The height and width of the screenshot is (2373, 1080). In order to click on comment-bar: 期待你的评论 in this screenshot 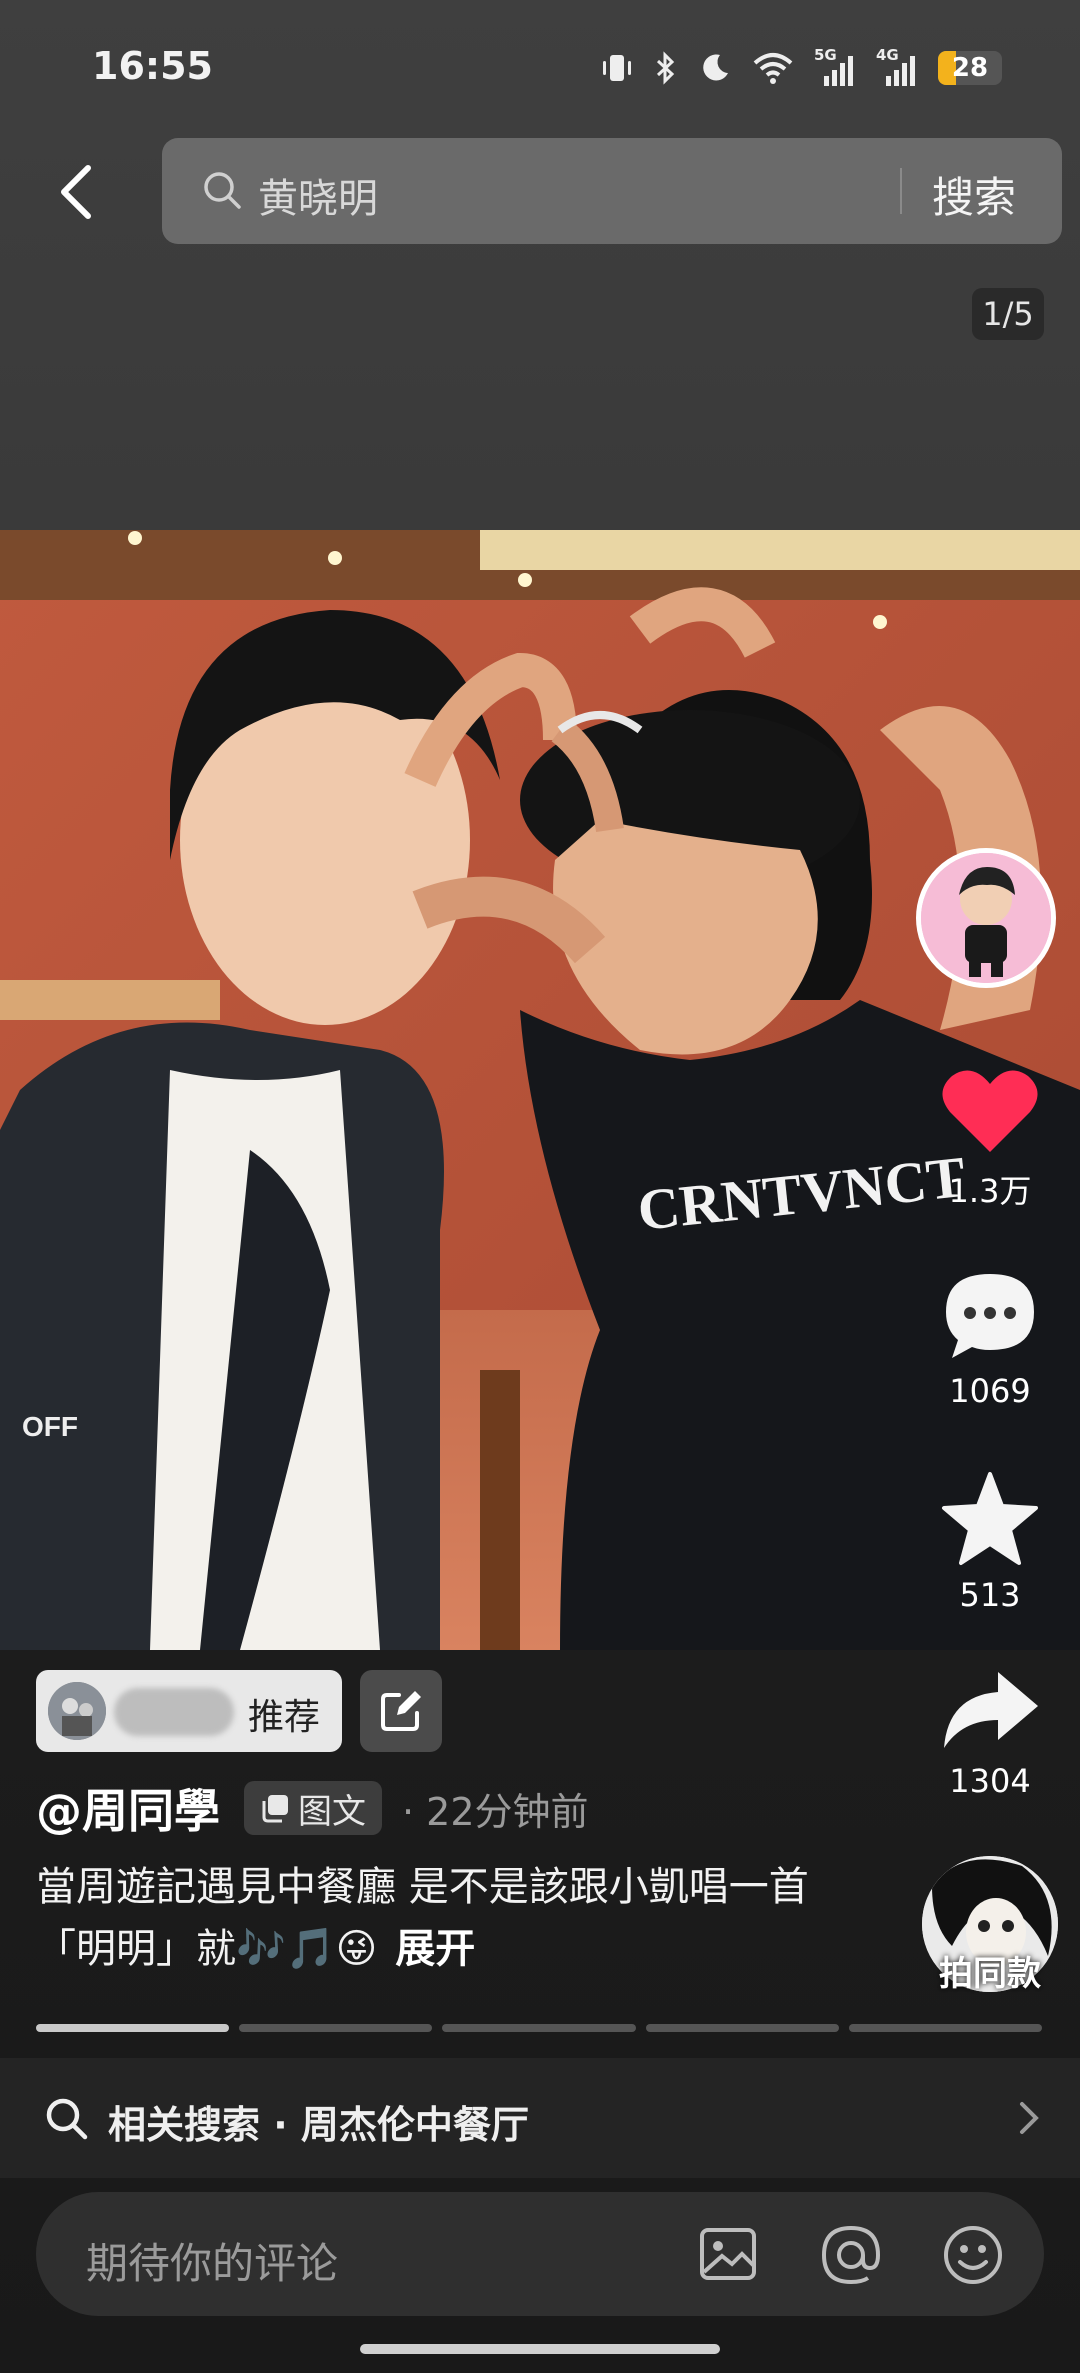, I will do `click(540, 2254)`.